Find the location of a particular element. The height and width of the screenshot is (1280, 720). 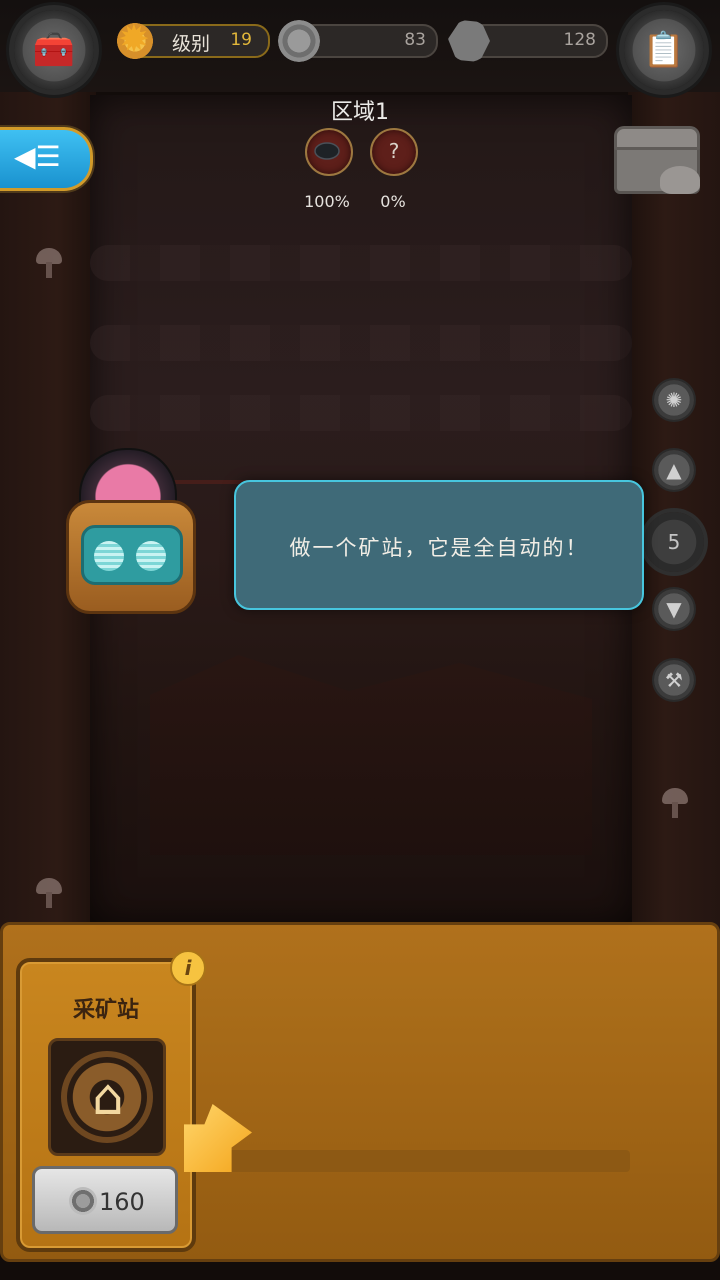

clipboard-icon: 📋 is located at coordinates (664, 50).